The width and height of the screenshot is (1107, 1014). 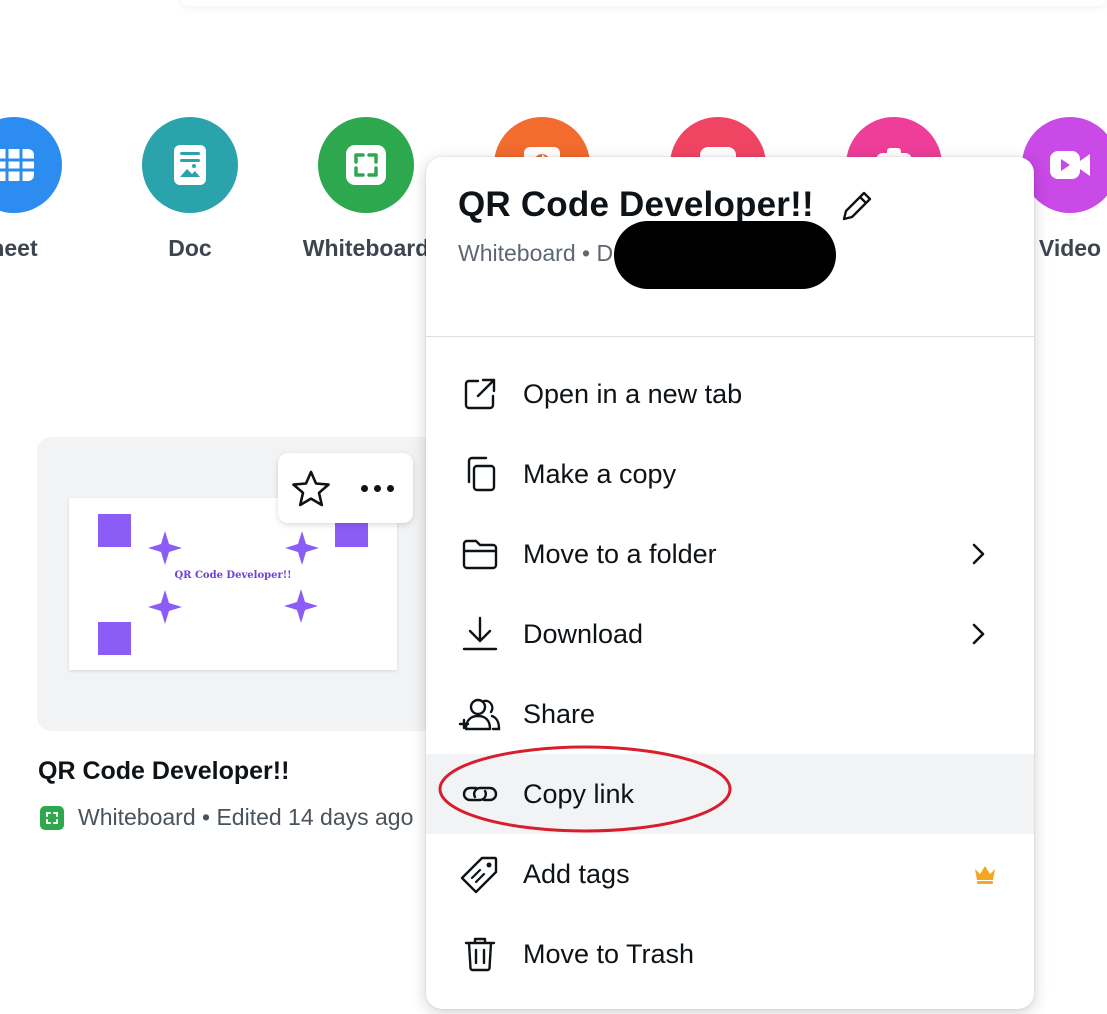 I want to click on design-title: QR Code Developer!!, so click(x=163, y=771).